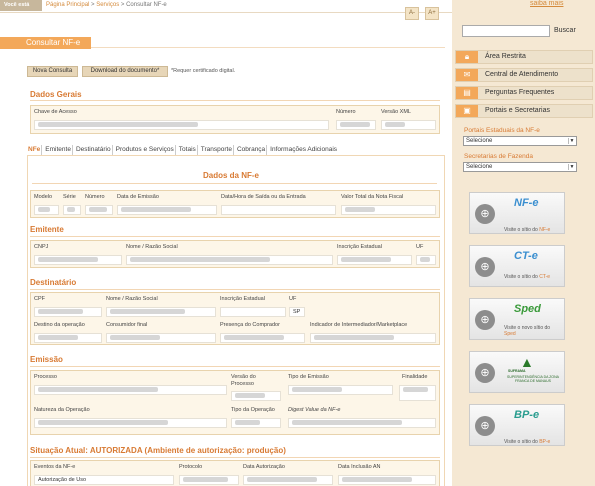  I want to click on consumidor-final-label: Consumidor final, so click(127, 325).